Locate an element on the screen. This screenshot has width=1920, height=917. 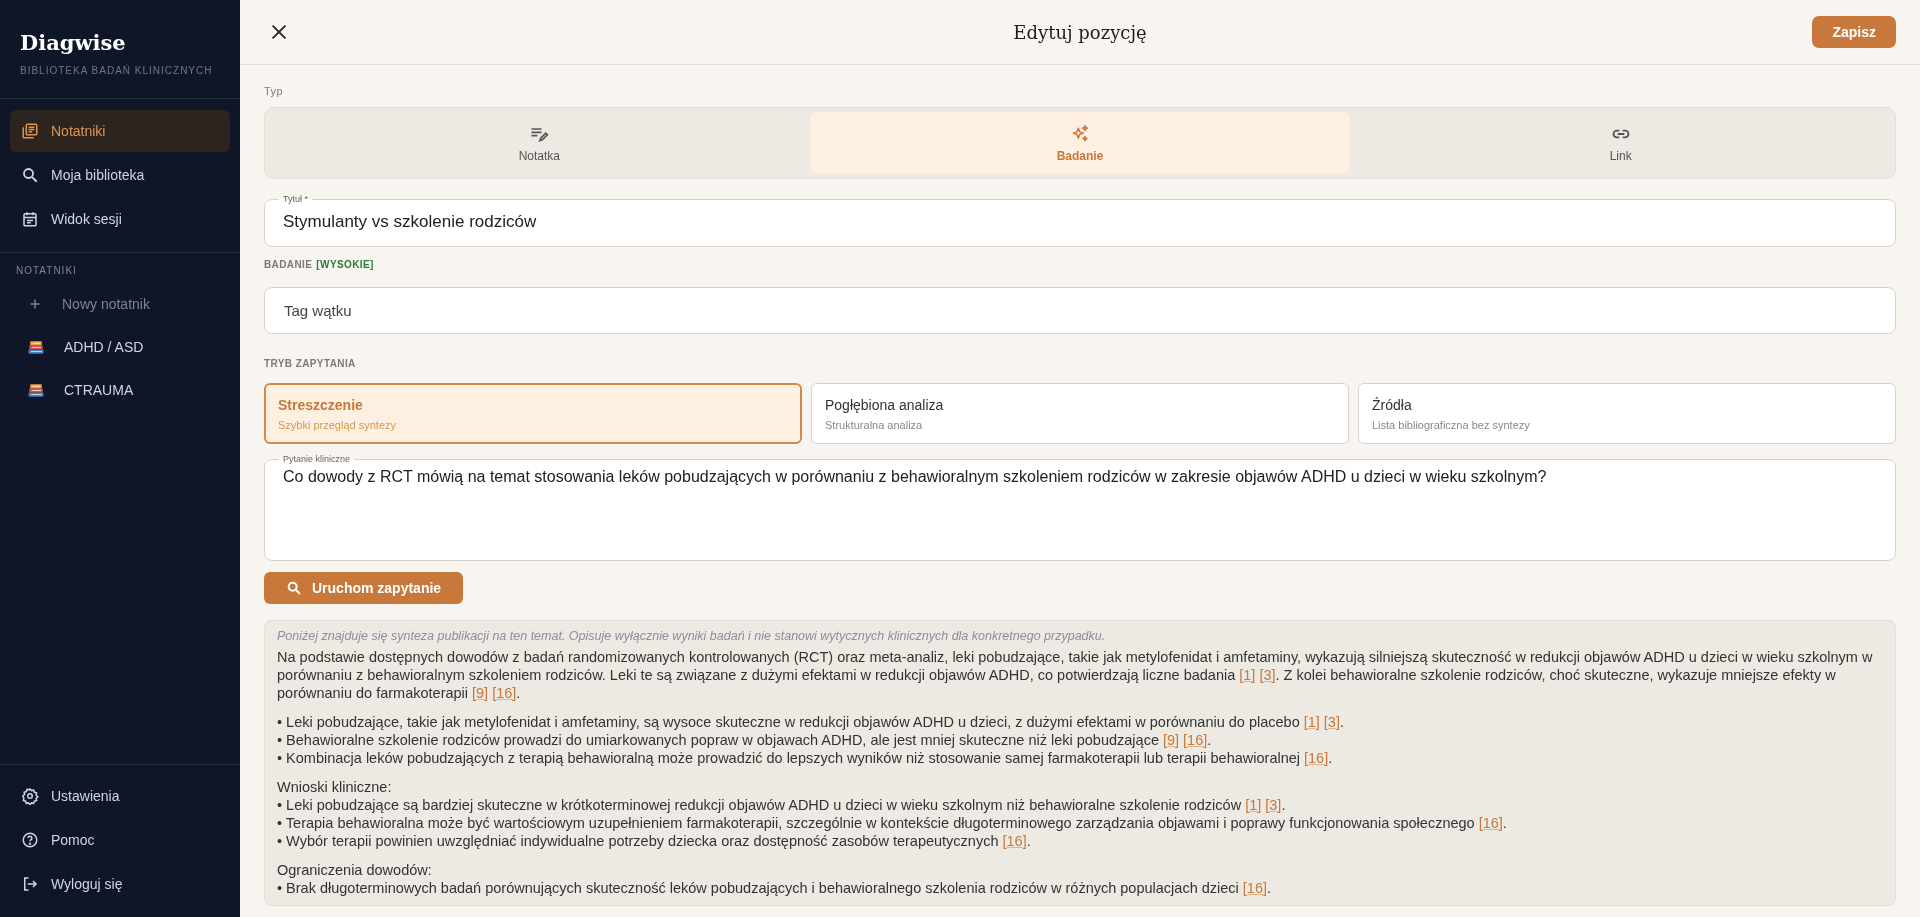
type-tab: Link is located at coordinates (1620, 143).